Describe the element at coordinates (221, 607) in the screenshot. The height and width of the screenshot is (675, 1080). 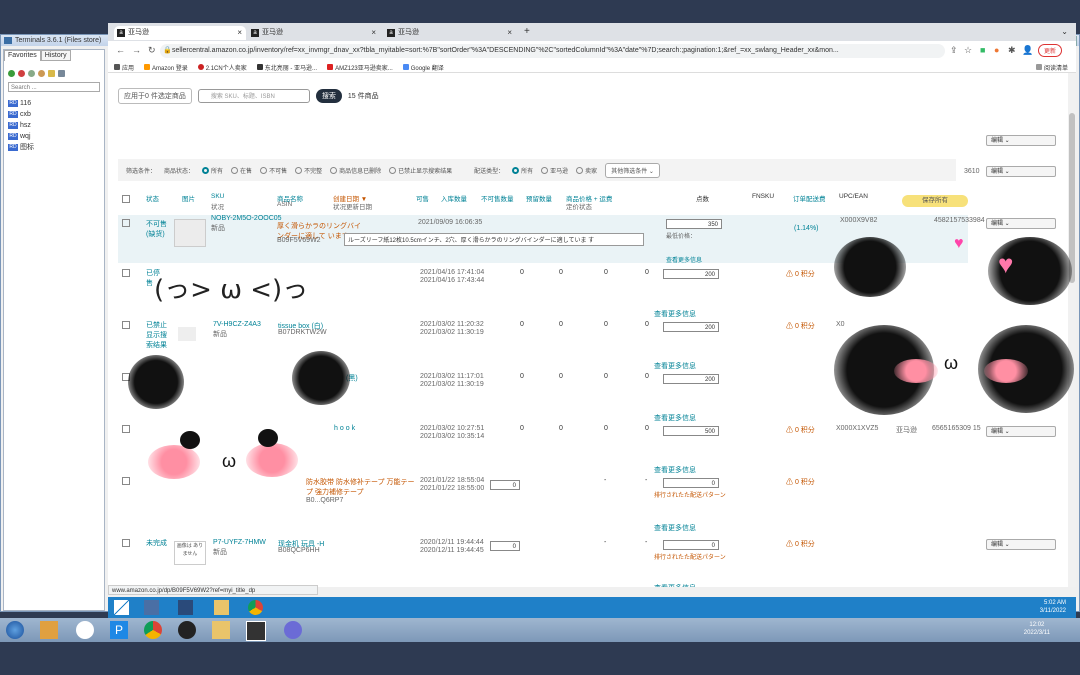
I see `file-explorer-icon` at that location.